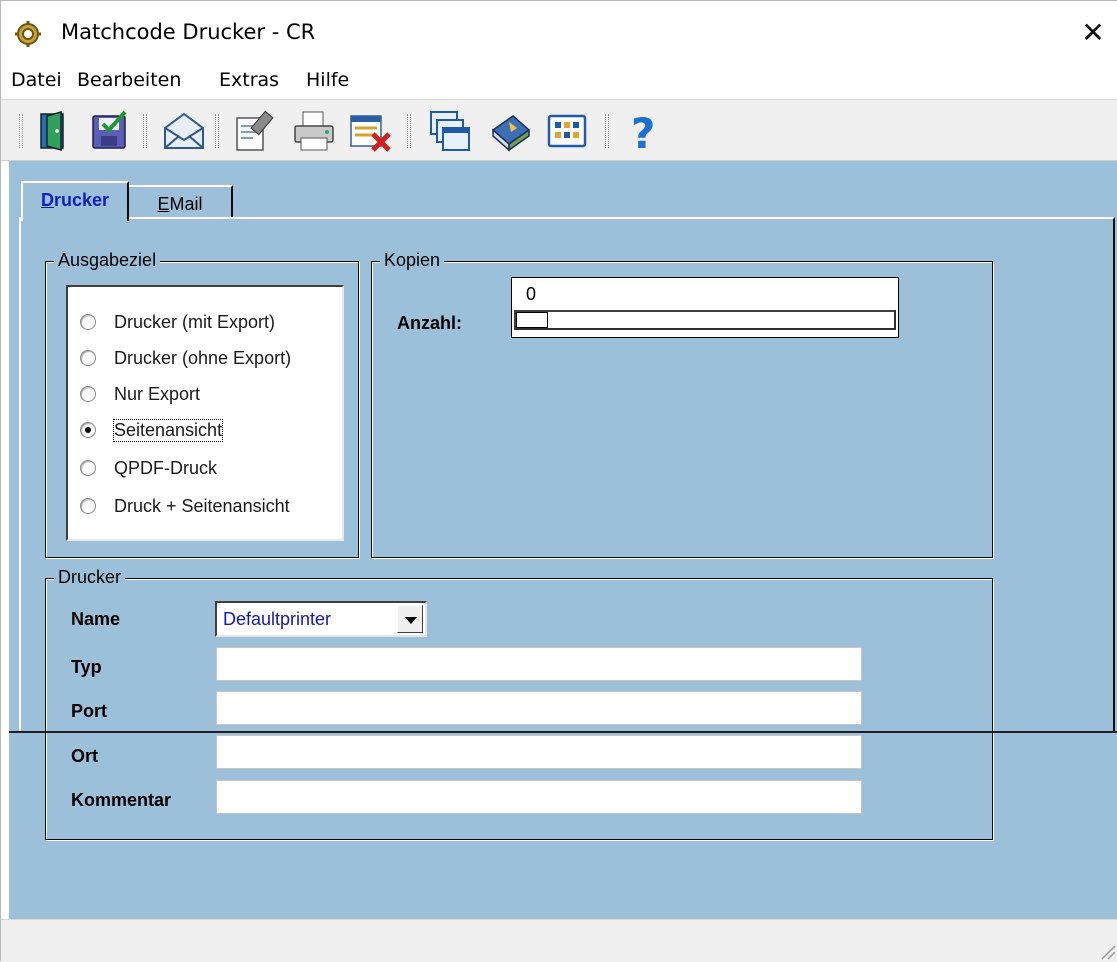  What do you see at coordinates (511, 133) in the screenshot?
I see `book-icon` at bounding box center [511, 133].